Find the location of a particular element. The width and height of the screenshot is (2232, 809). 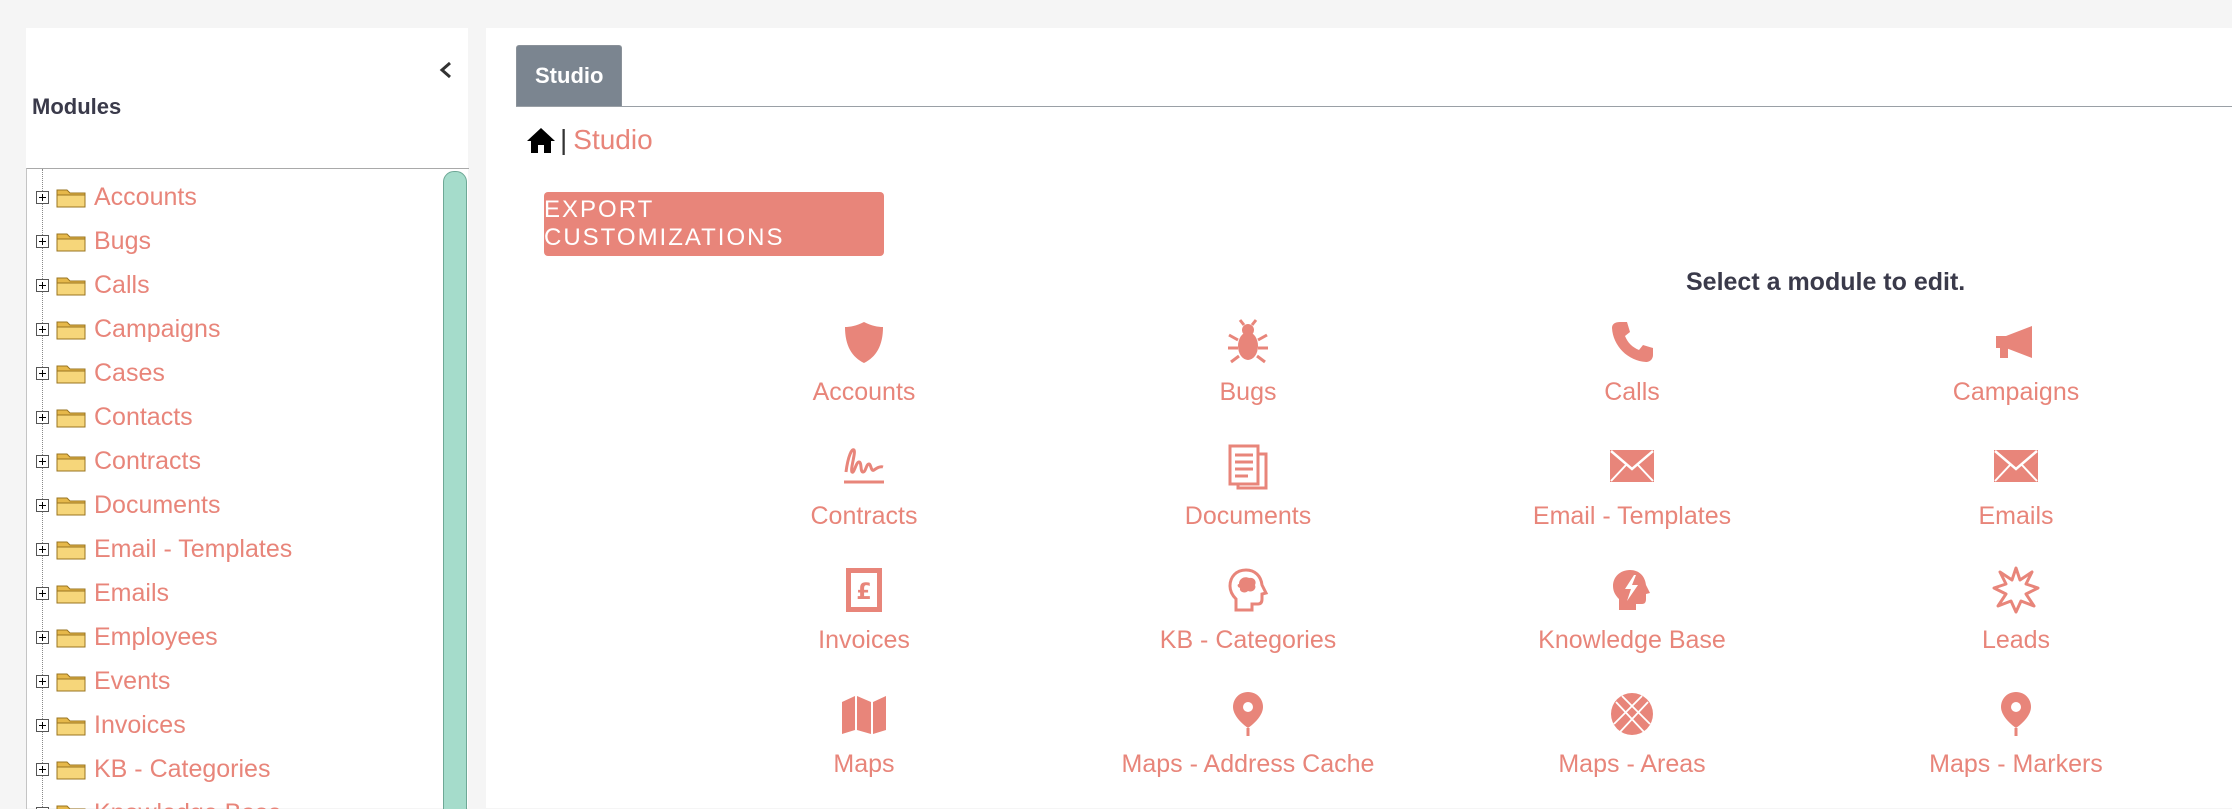

module-label: Bugs is located at coordinates (1248, 392).